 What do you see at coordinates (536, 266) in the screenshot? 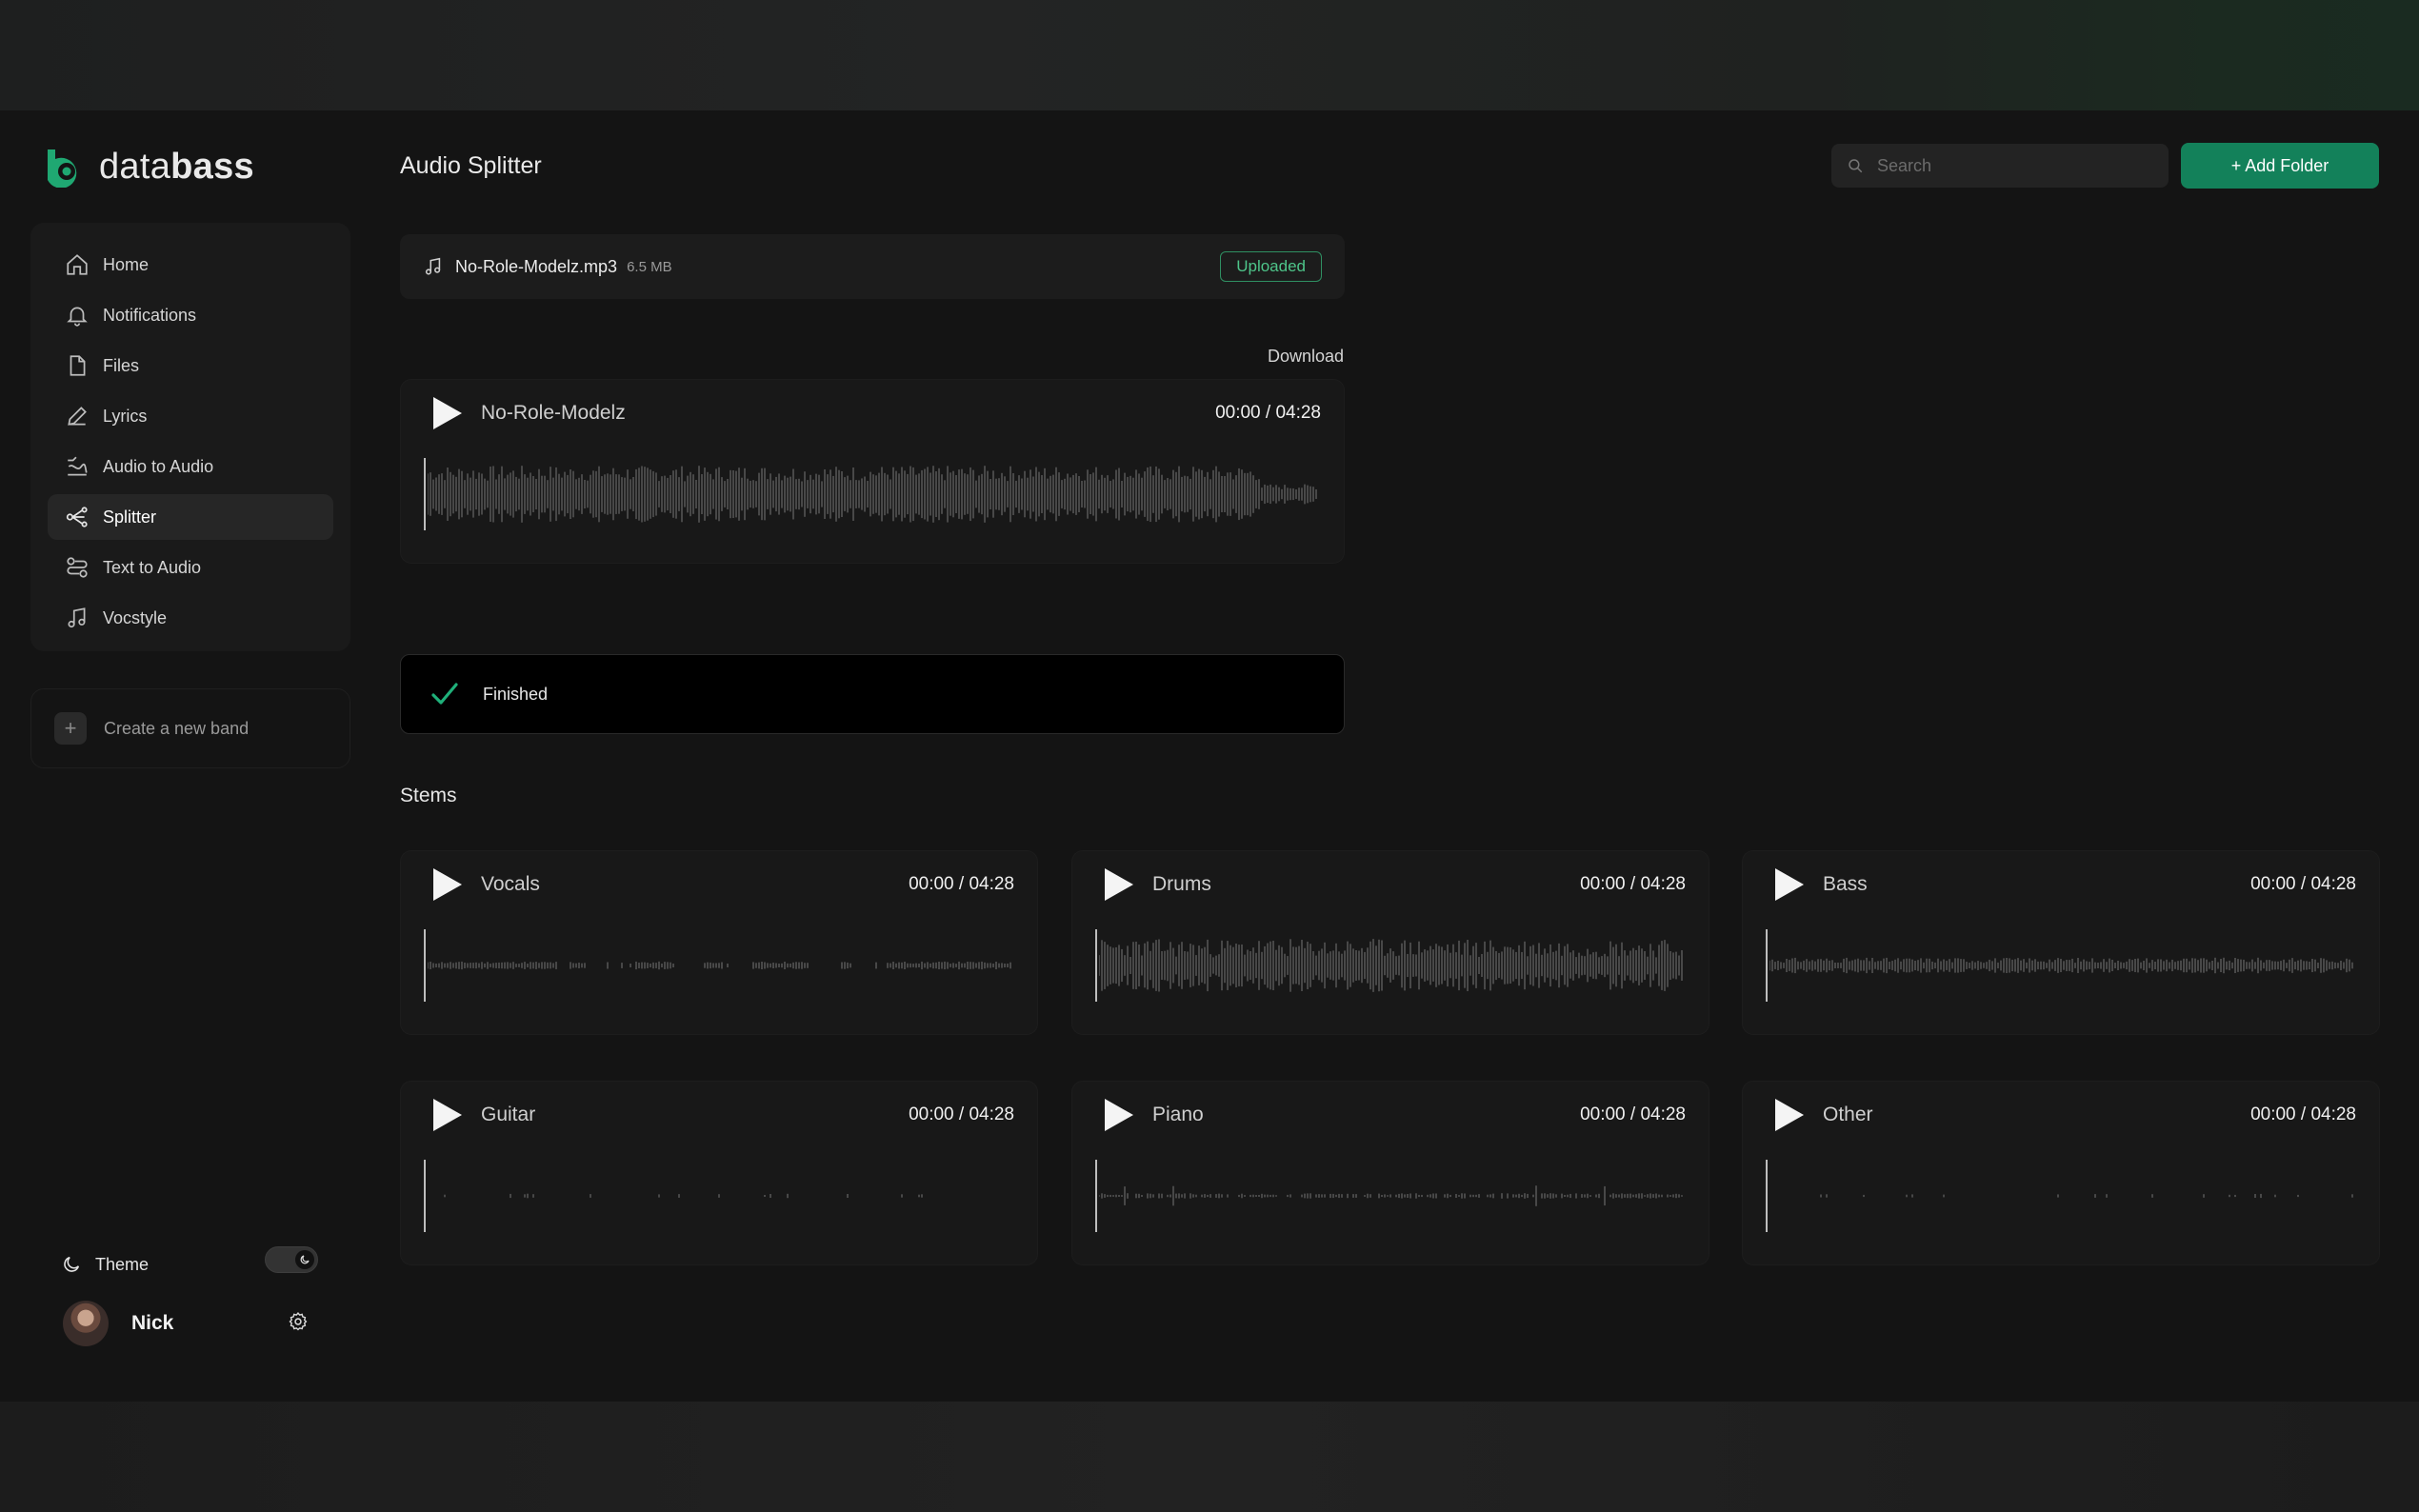
I see `file-name: No-Role-Modelz.mp3` at bounding box center [536, 266].